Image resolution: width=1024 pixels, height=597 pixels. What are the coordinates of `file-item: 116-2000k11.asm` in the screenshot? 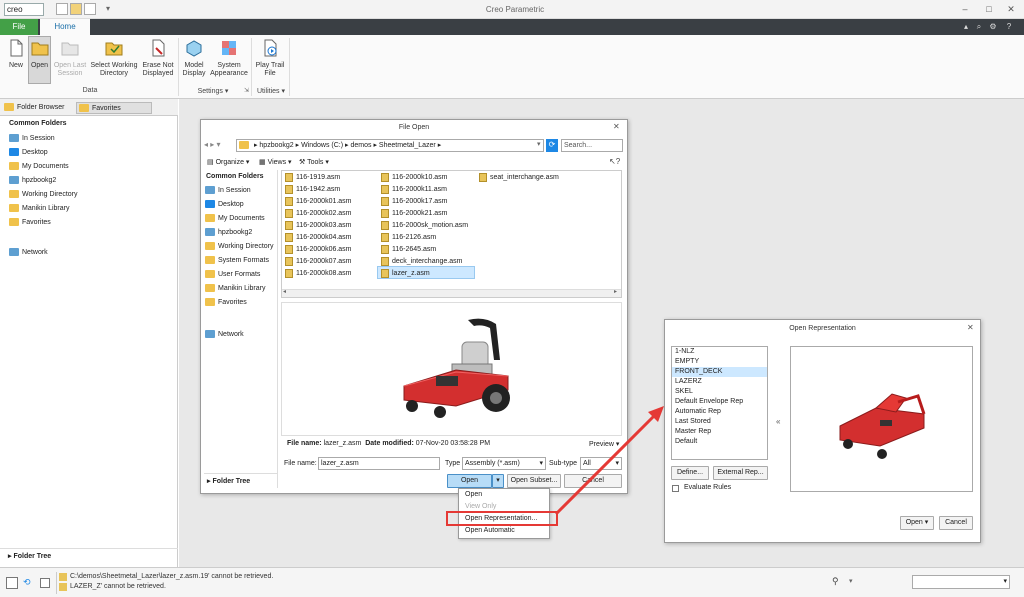 It's located at (424, 190).